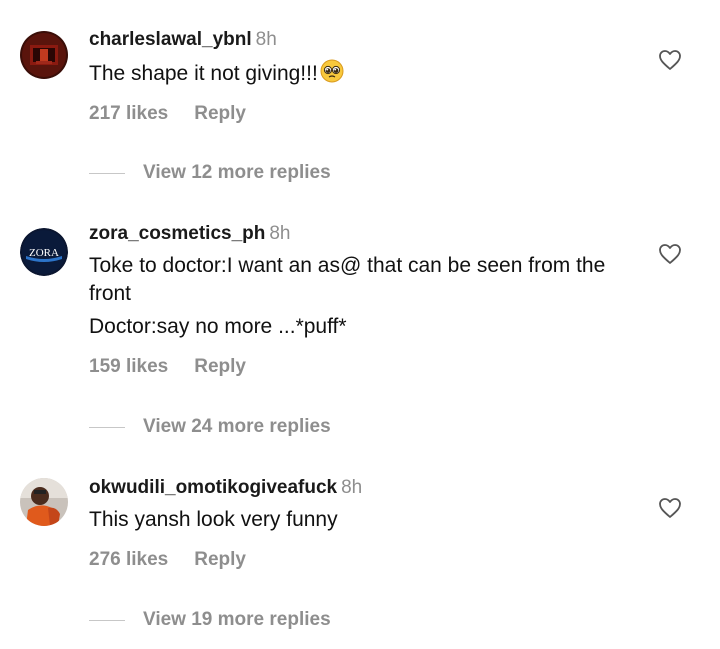 The height and width of the screenshot is (649, 720). What do you see at coordinates (213, 519) in the screenshot?
I see `comment-line: This yansh look very funny` at bounding box center [213, 519].